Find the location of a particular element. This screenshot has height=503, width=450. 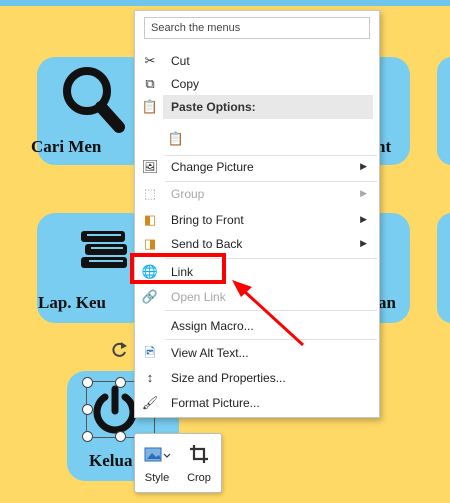

link-highlight-box is located at coordinates (178, 268).